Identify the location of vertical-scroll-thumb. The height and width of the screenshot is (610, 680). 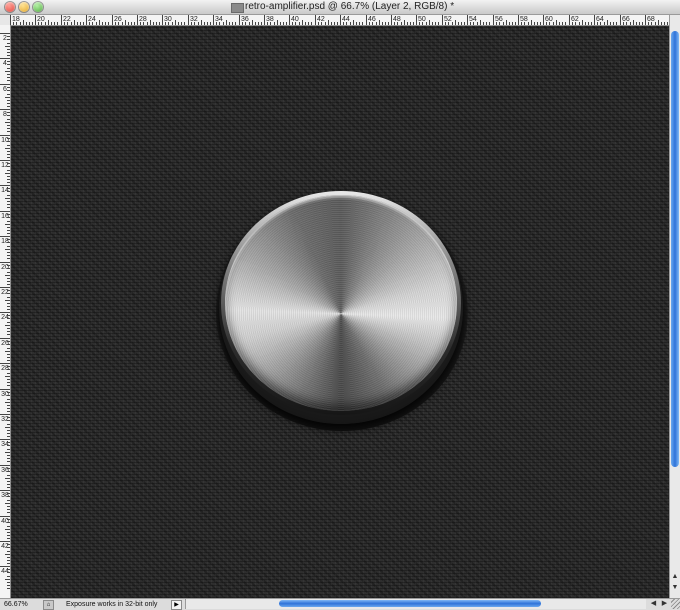
(675, 249).